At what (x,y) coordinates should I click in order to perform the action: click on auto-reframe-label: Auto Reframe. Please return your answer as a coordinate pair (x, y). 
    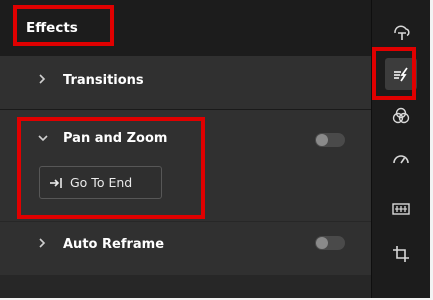
    Looking at the image, I should click on (113, 244).